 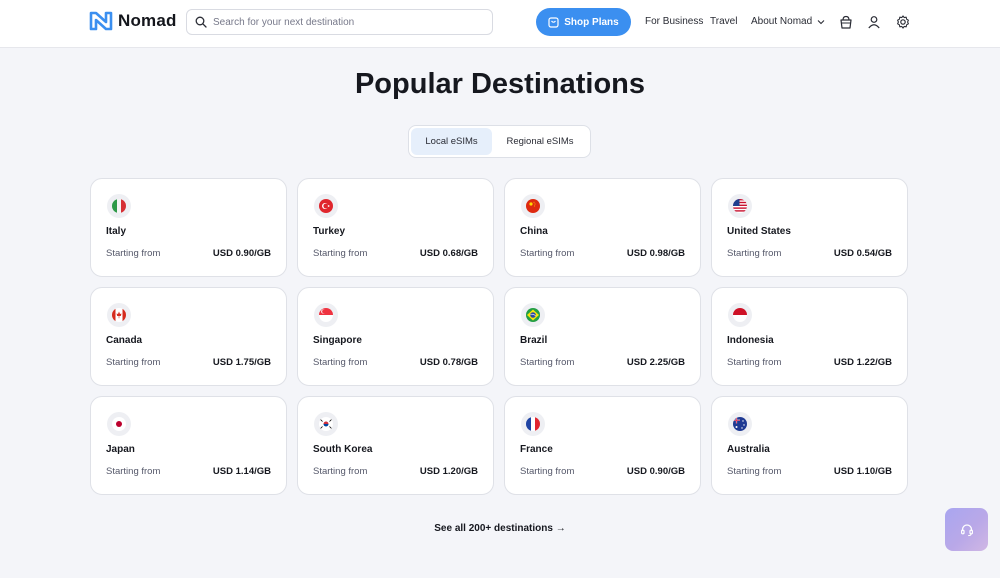 What do you see at coordinates (343, 449) in the screenshot?
I see `country-name: South Korea` at bounding box center [343, 449].